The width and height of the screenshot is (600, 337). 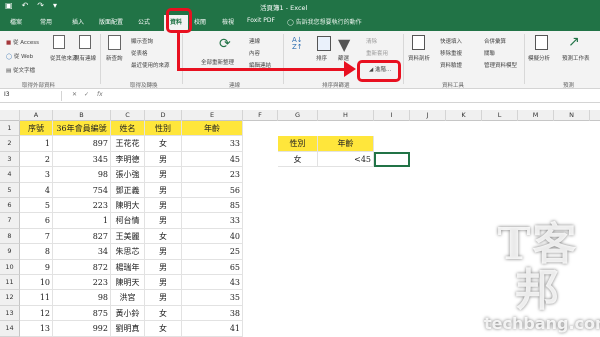 I want to click on table-cell: 897, so click(x=82, y=144).